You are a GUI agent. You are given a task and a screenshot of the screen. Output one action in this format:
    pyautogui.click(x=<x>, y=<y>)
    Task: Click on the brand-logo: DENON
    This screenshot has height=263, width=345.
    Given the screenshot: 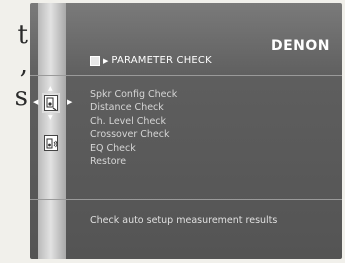 What is the action you would take?
    pyautogui.click(x=300, y=46)
    